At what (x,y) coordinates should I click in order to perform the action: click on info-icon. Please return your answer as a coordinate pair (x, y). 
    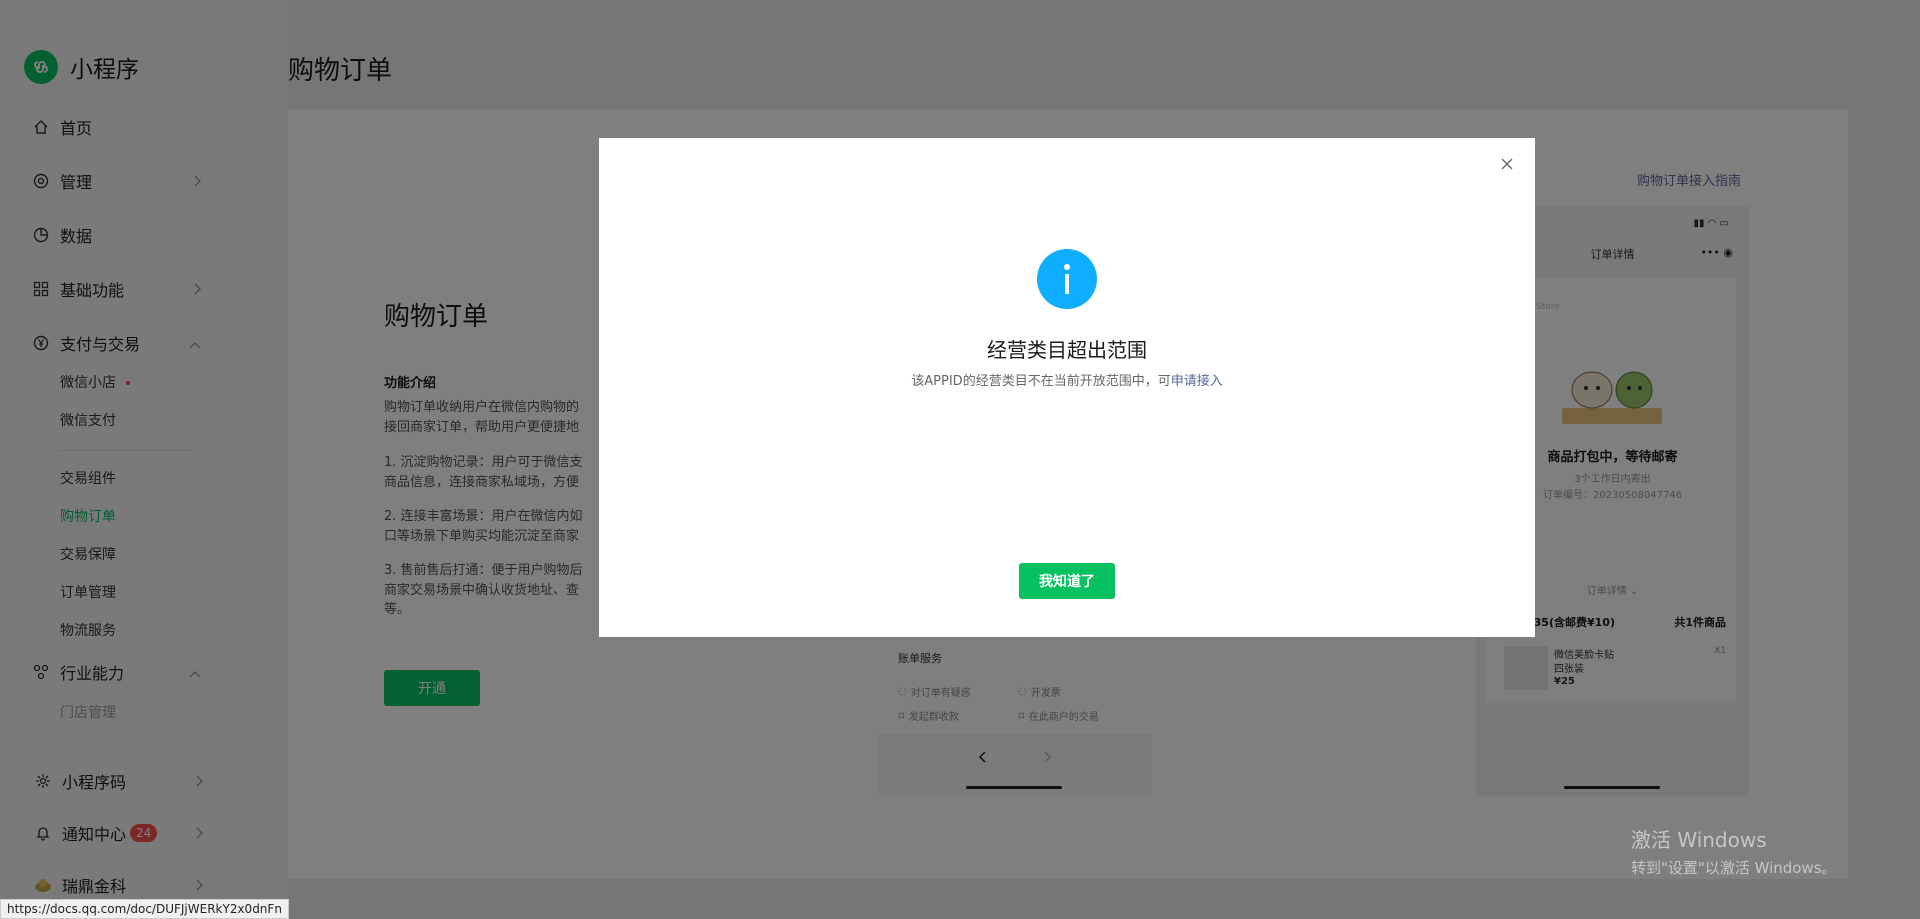
    Looking at the image, I should click on (1067, 279).